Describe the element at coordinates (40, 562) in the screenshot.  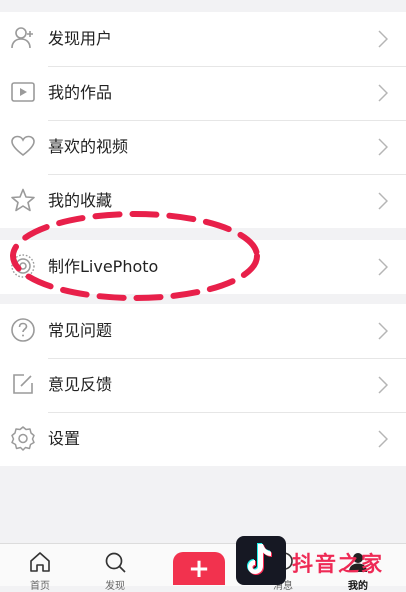
I see `home-icon` at that location.